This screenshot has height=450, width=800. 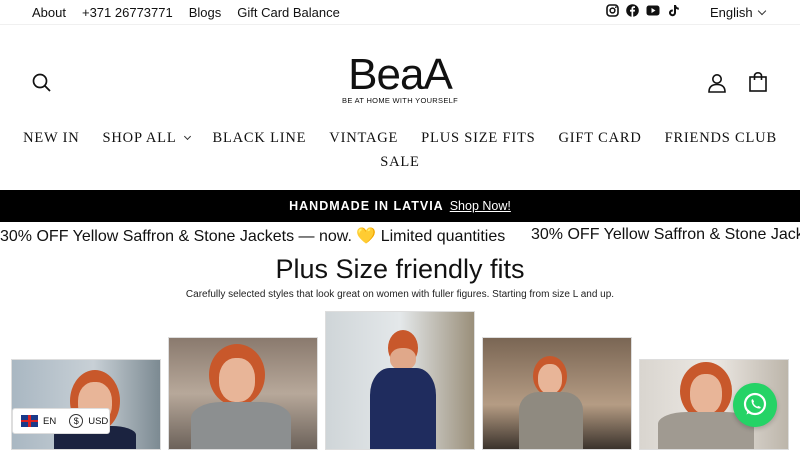 What do you see at coordinates (363, 138) in the screenshot?
I see `nav-vintage: VINTAGE` at bounding box center [363, 138].